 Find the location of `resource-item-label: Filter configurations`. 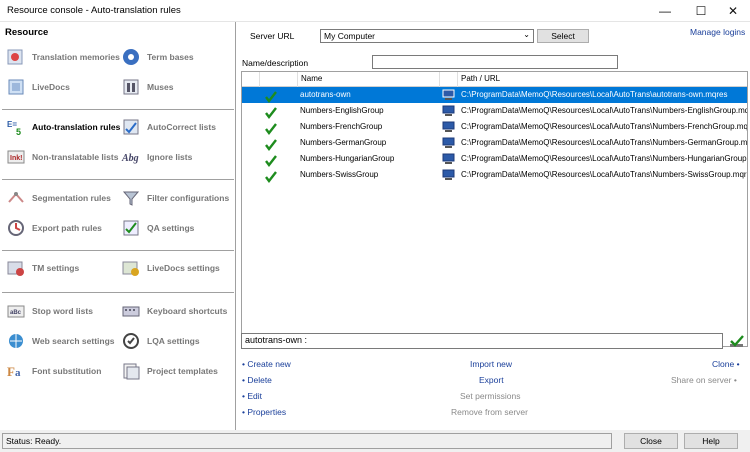

resource-item-label: Filter configurations is located at coordinates (188, 198).